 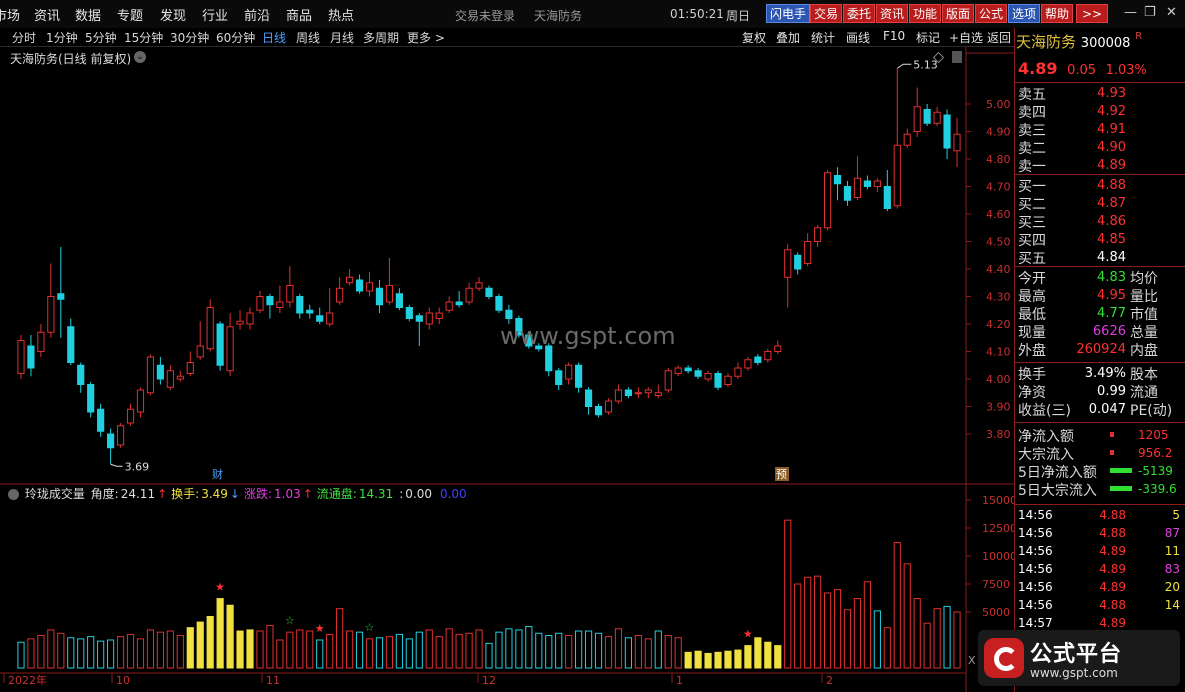 What do you see at coordinates (10, 14) in the screenshot?
I see `menu-item-market: 市场` at bounding box center [10, 14].